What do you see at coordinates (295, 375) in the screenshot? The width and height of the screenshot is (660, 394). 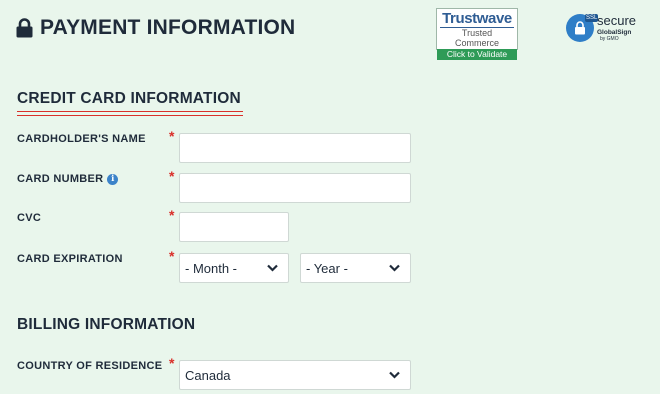 I see `country-select: Canada` at bounding box center [295, 375].